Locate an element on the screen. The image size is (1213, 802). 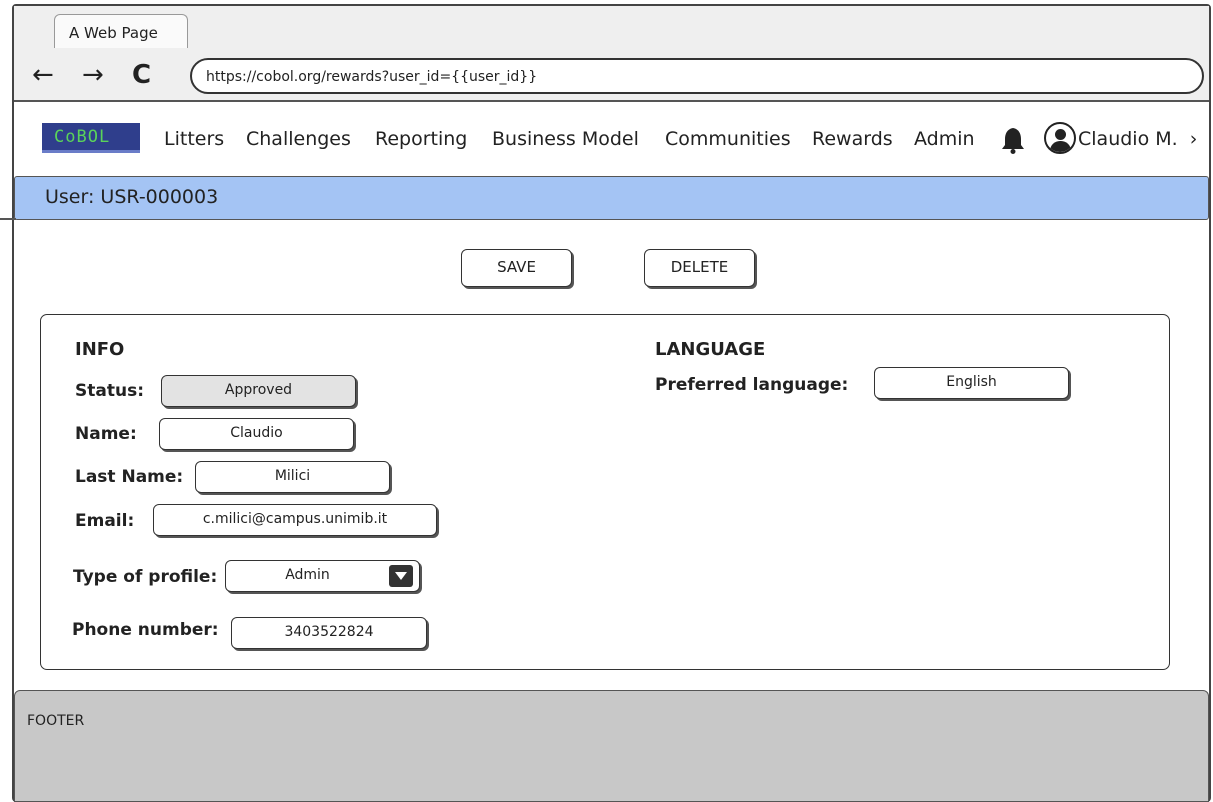
browser-tab: A Web Page is located at coordinates (121, 31).